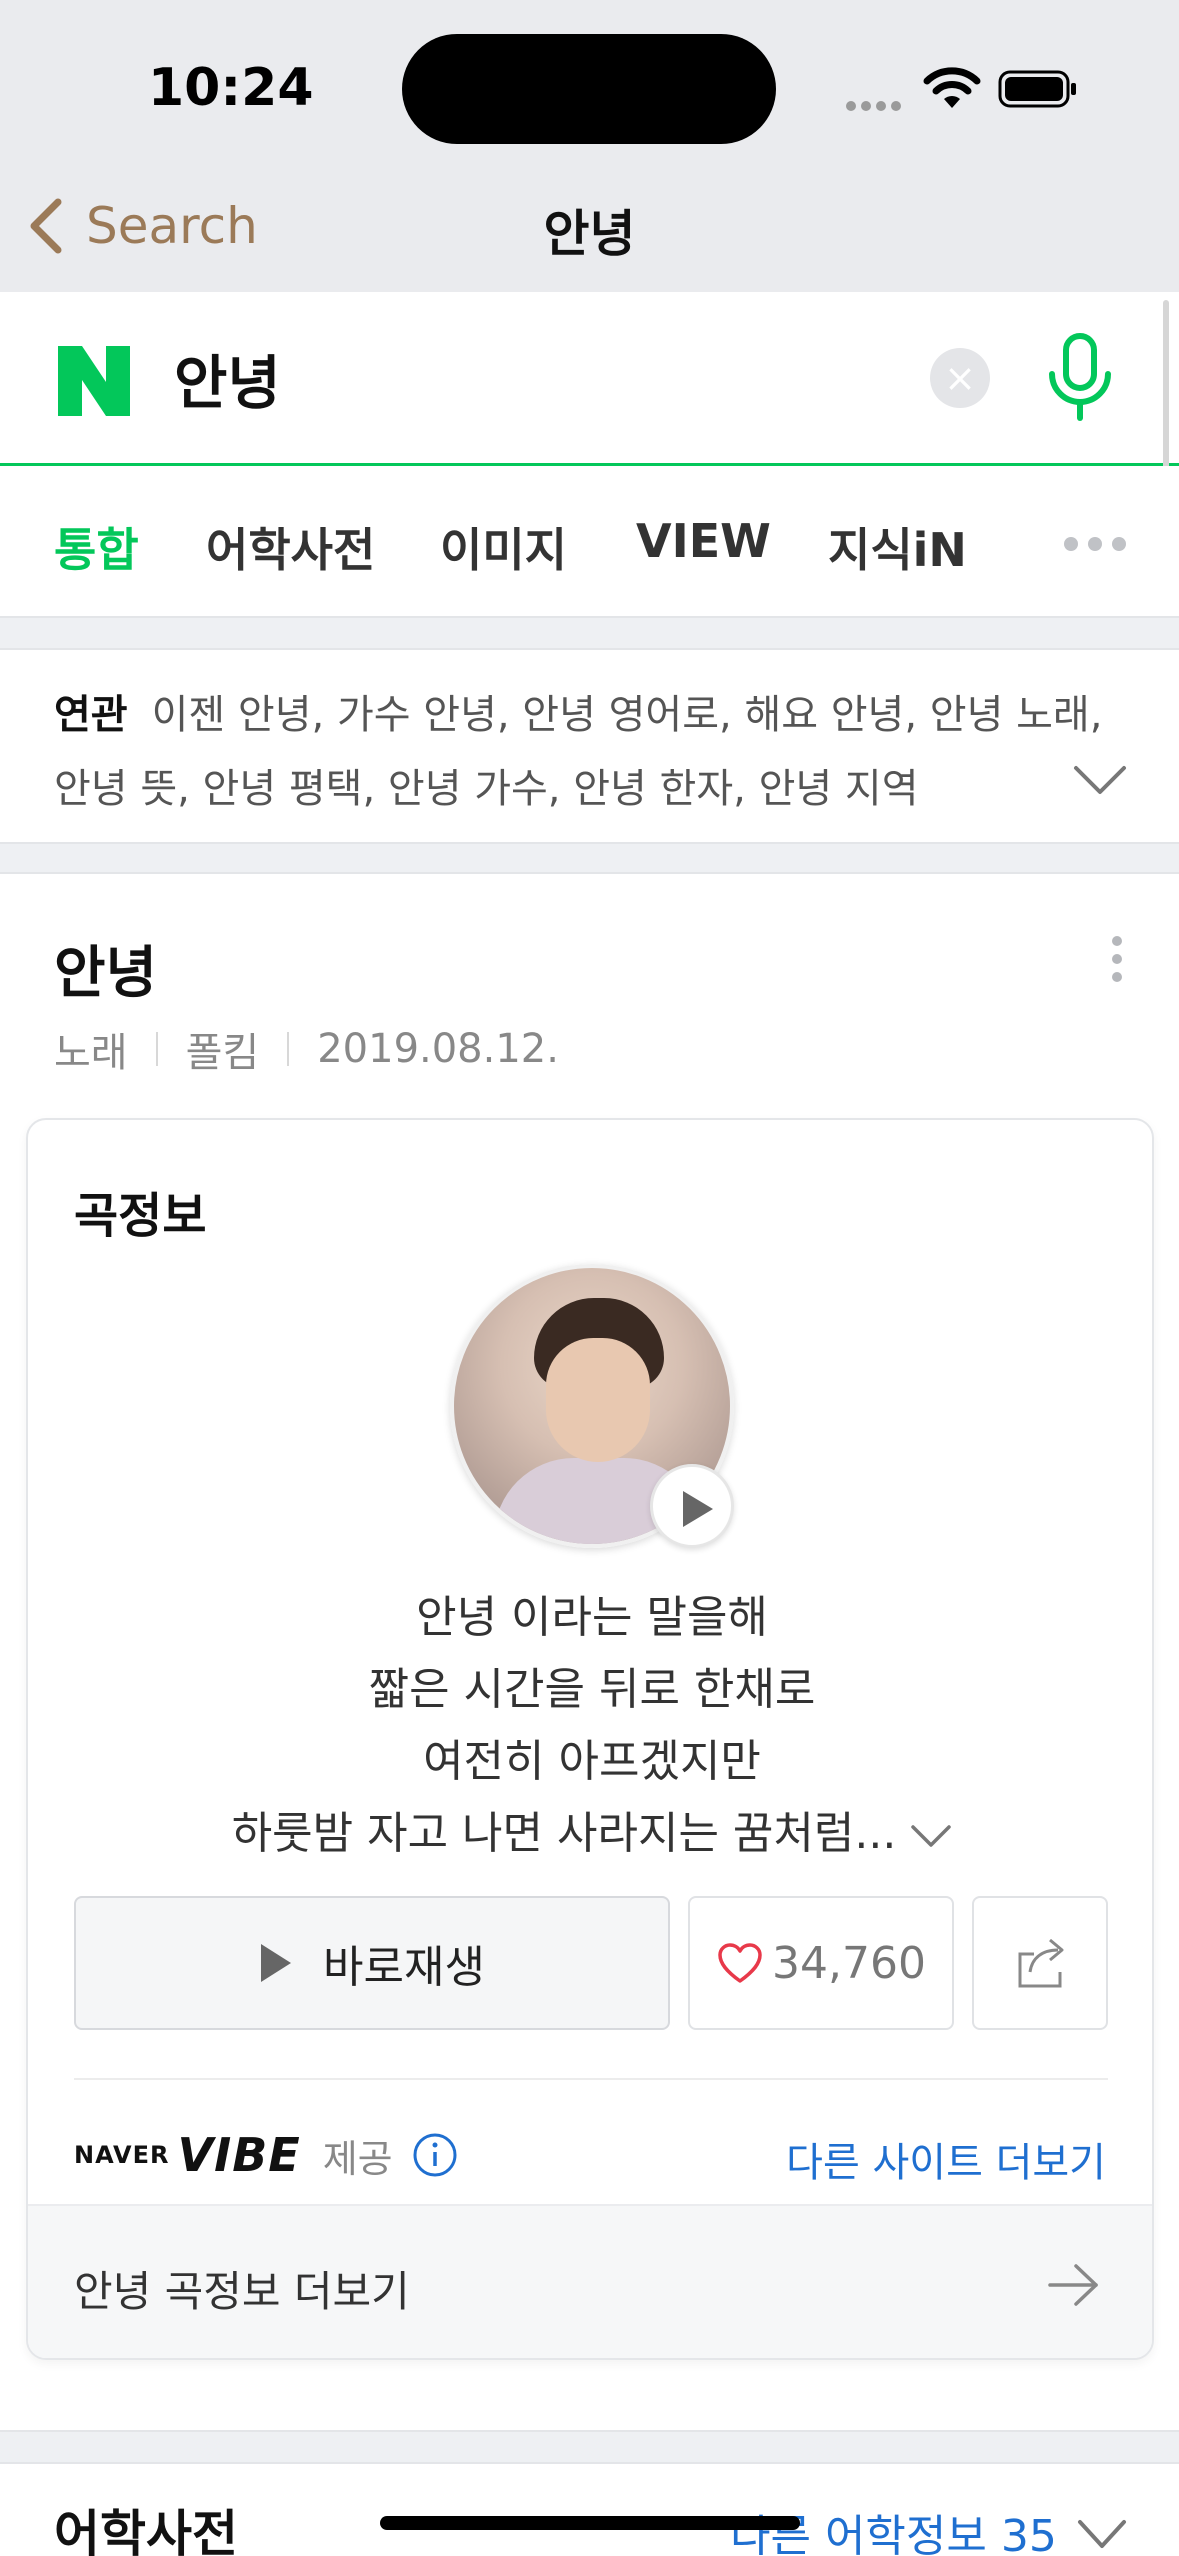  What do you see at coordinates (438, 1049) in the screenshot?
I see `song-date: 2019.08.12.` at bounding box center [438, 1049].